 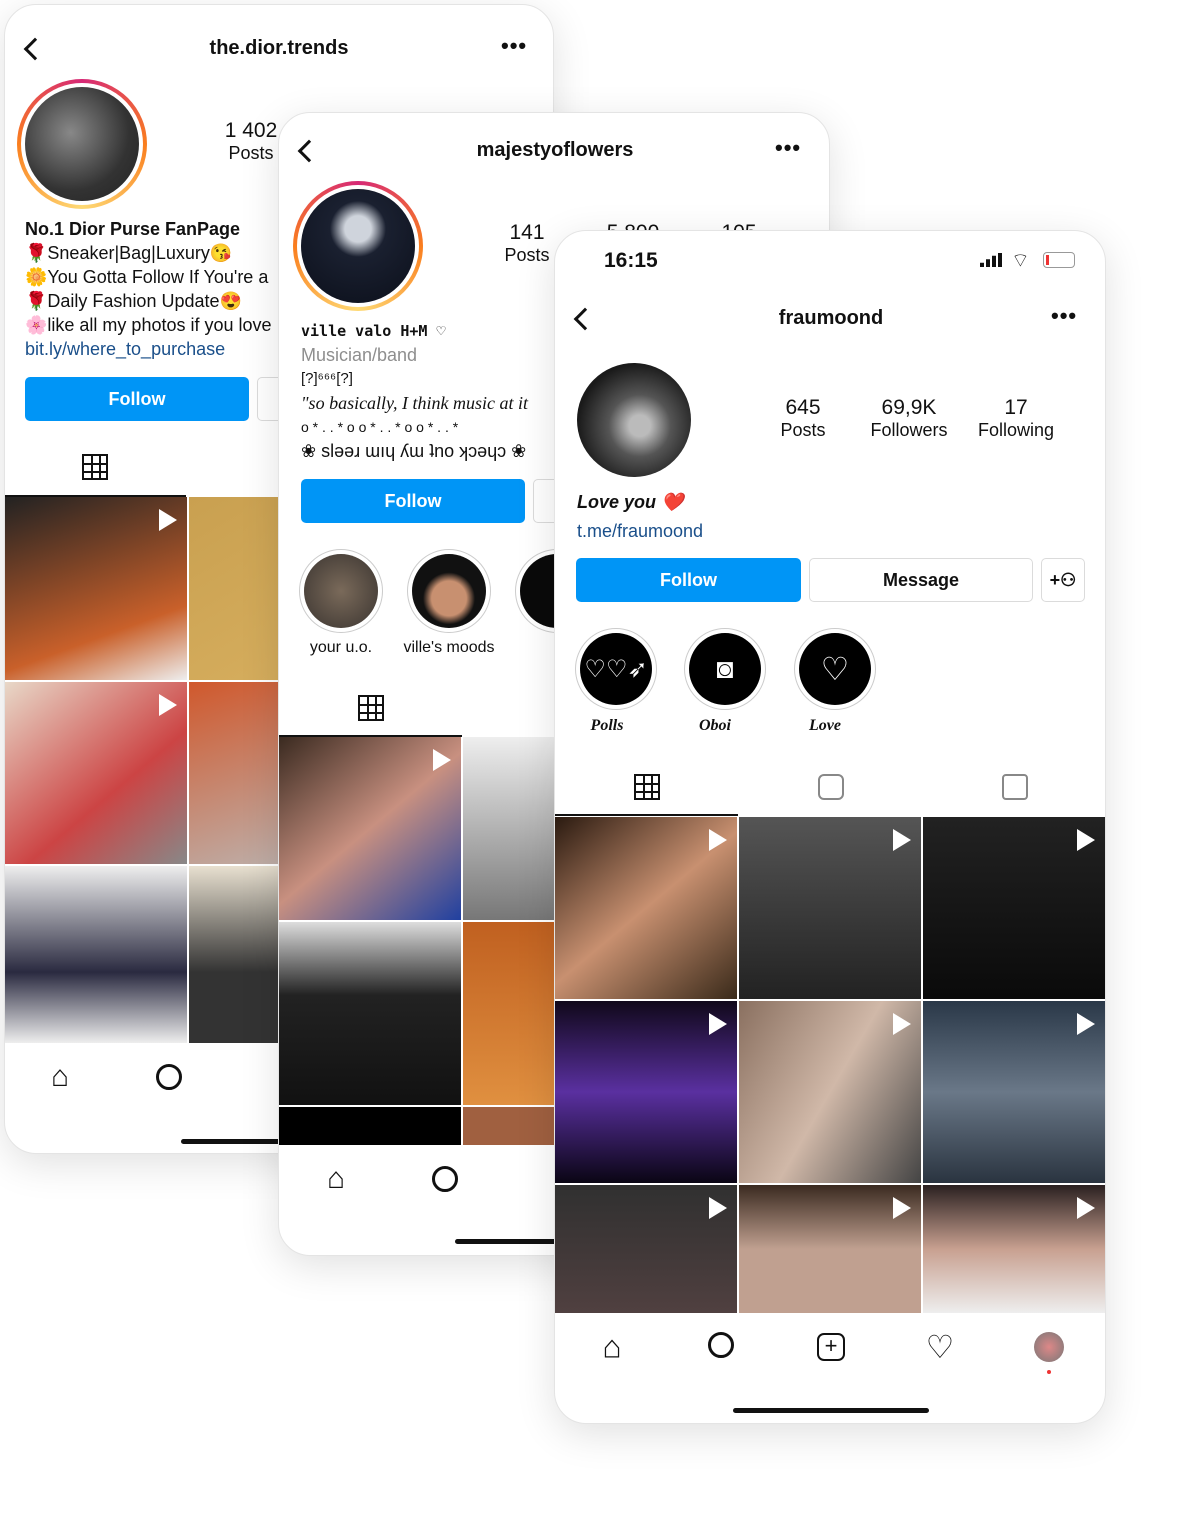 I want to click on avatar-icon, so click(x=1049, y=1347).